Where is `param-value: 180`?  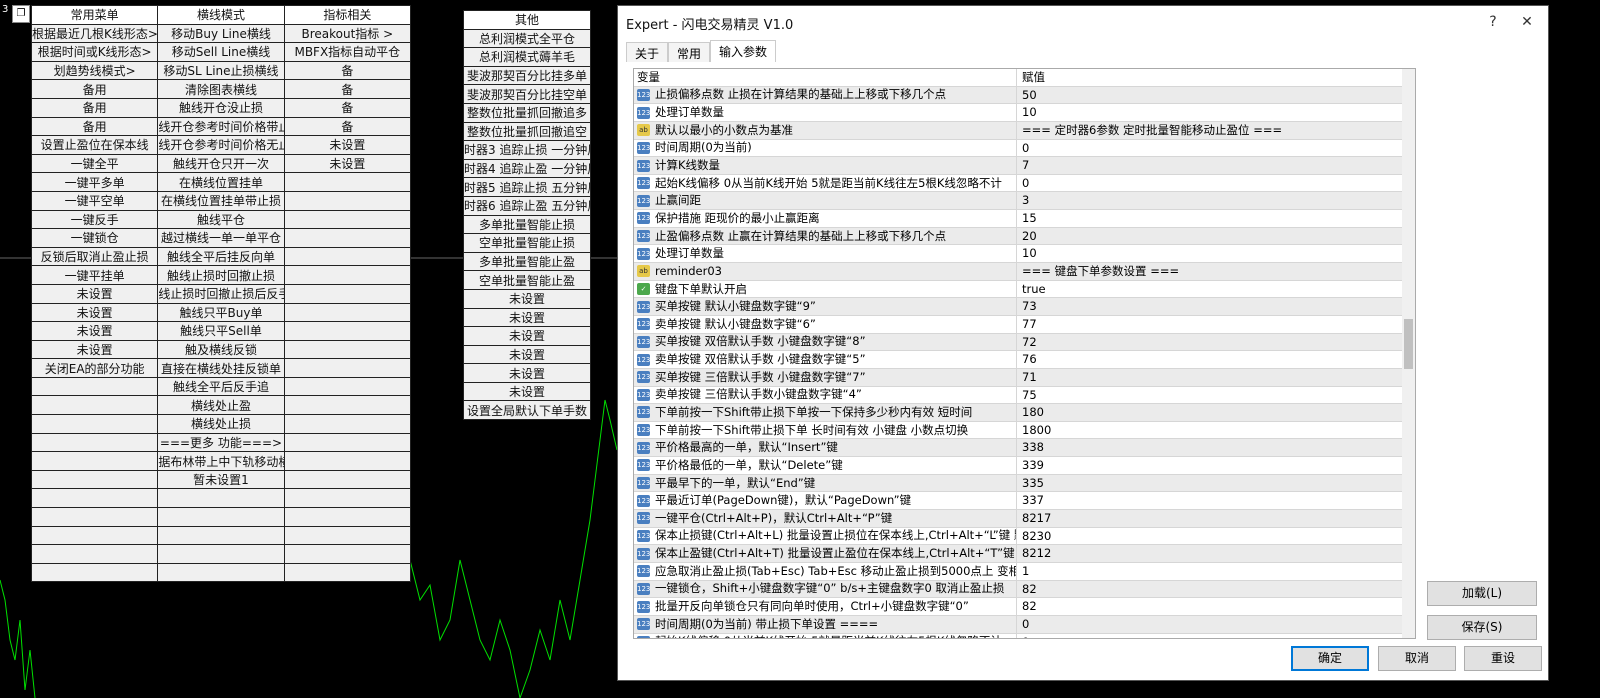 param-value: 180 is located at coordinates (1216, 412).